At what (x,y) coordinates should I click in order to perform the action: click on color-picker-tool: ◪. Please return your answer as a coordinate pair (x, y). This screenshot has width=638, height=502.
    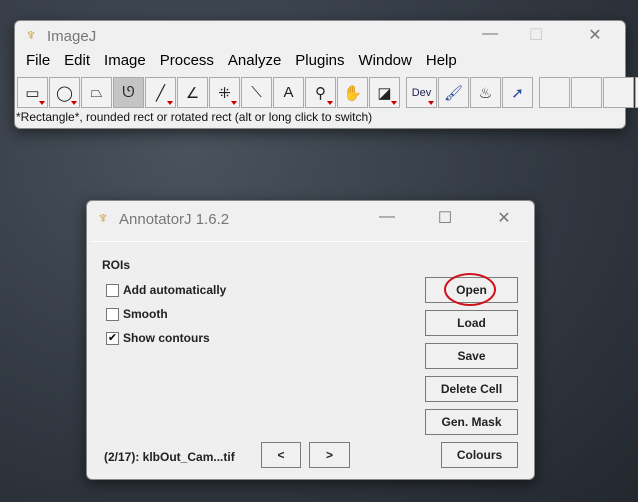
    Looking at the image, I should click on (384, 92).